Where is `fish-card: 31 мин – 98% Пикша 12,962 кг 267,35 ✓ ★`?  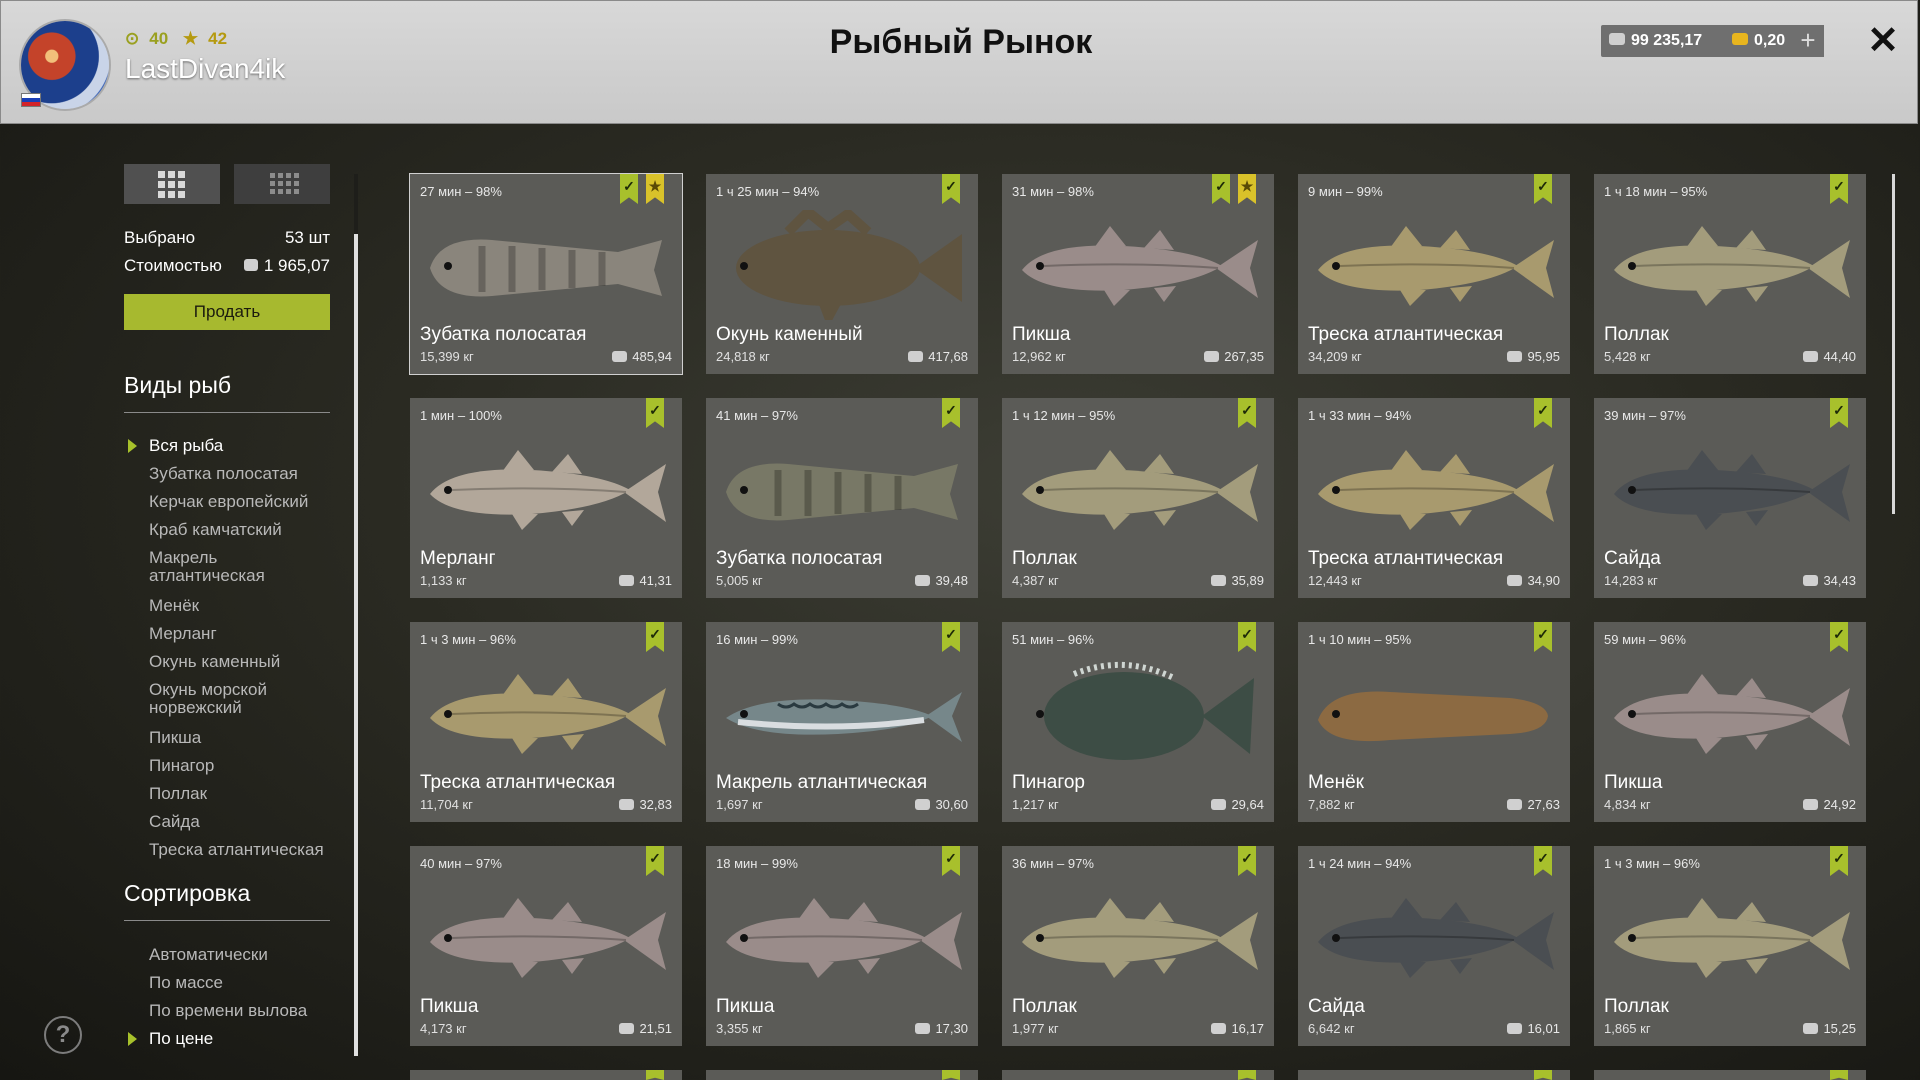 fish-card: 31 мин – 98% Пикша 12,962 кг 267,35 ✓ ★ is located at coordinates (1138, 274).